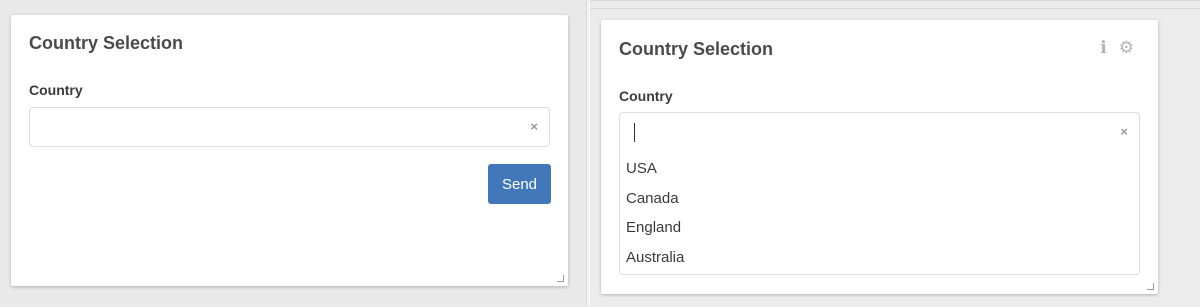  What do you see at coordinates (1117, 48) in the screenshot?
I see `widget-header-icons: i ⚙` at bounding box center [1117, 48].